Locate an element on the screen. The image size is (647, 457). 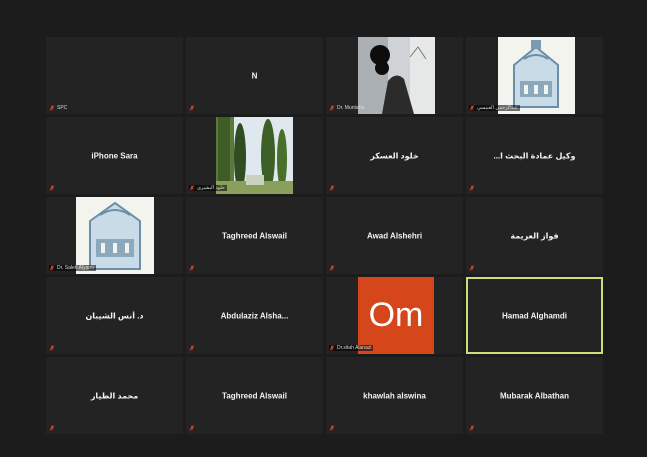
participant-tile: فواز العريمة is located at coordinates (534, 235).